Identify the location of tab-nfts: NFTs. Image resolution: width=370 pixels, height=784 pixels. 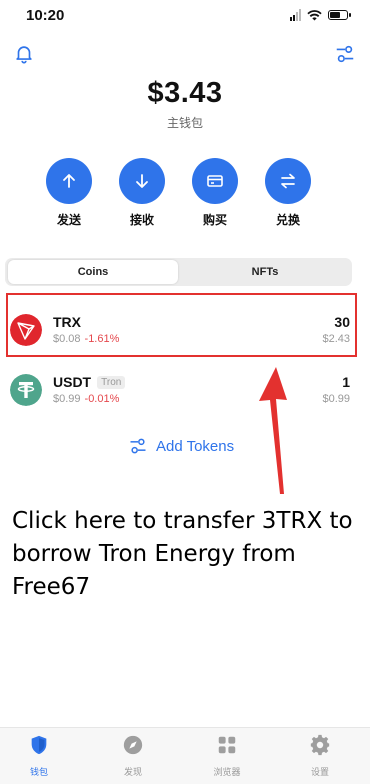
(265, 272).